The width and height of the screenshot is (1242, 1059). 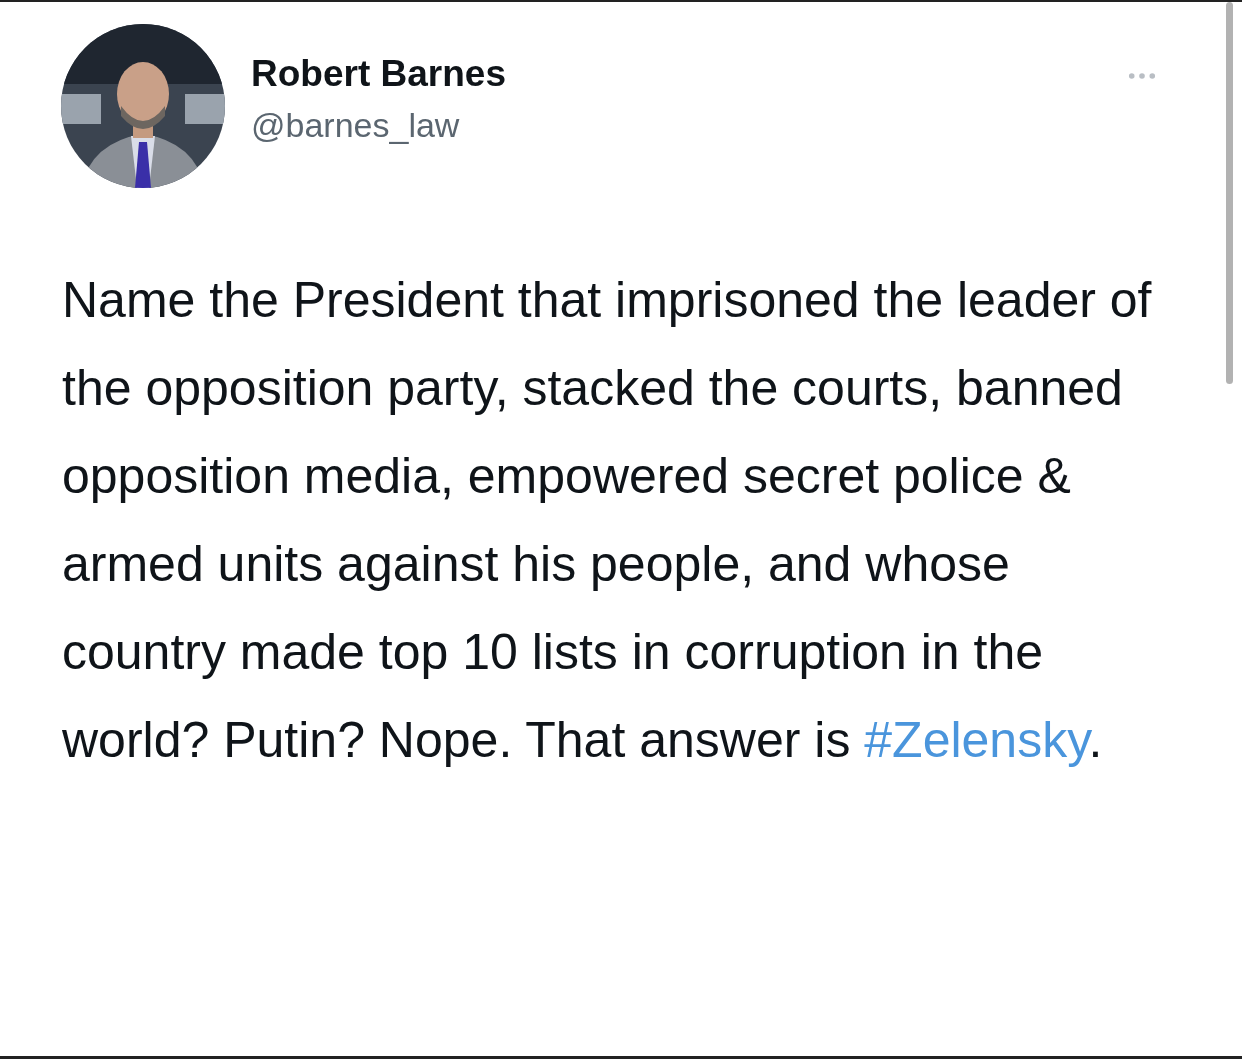 I want to click on author-name: Robert Barnes, so click(x=378, y=74).